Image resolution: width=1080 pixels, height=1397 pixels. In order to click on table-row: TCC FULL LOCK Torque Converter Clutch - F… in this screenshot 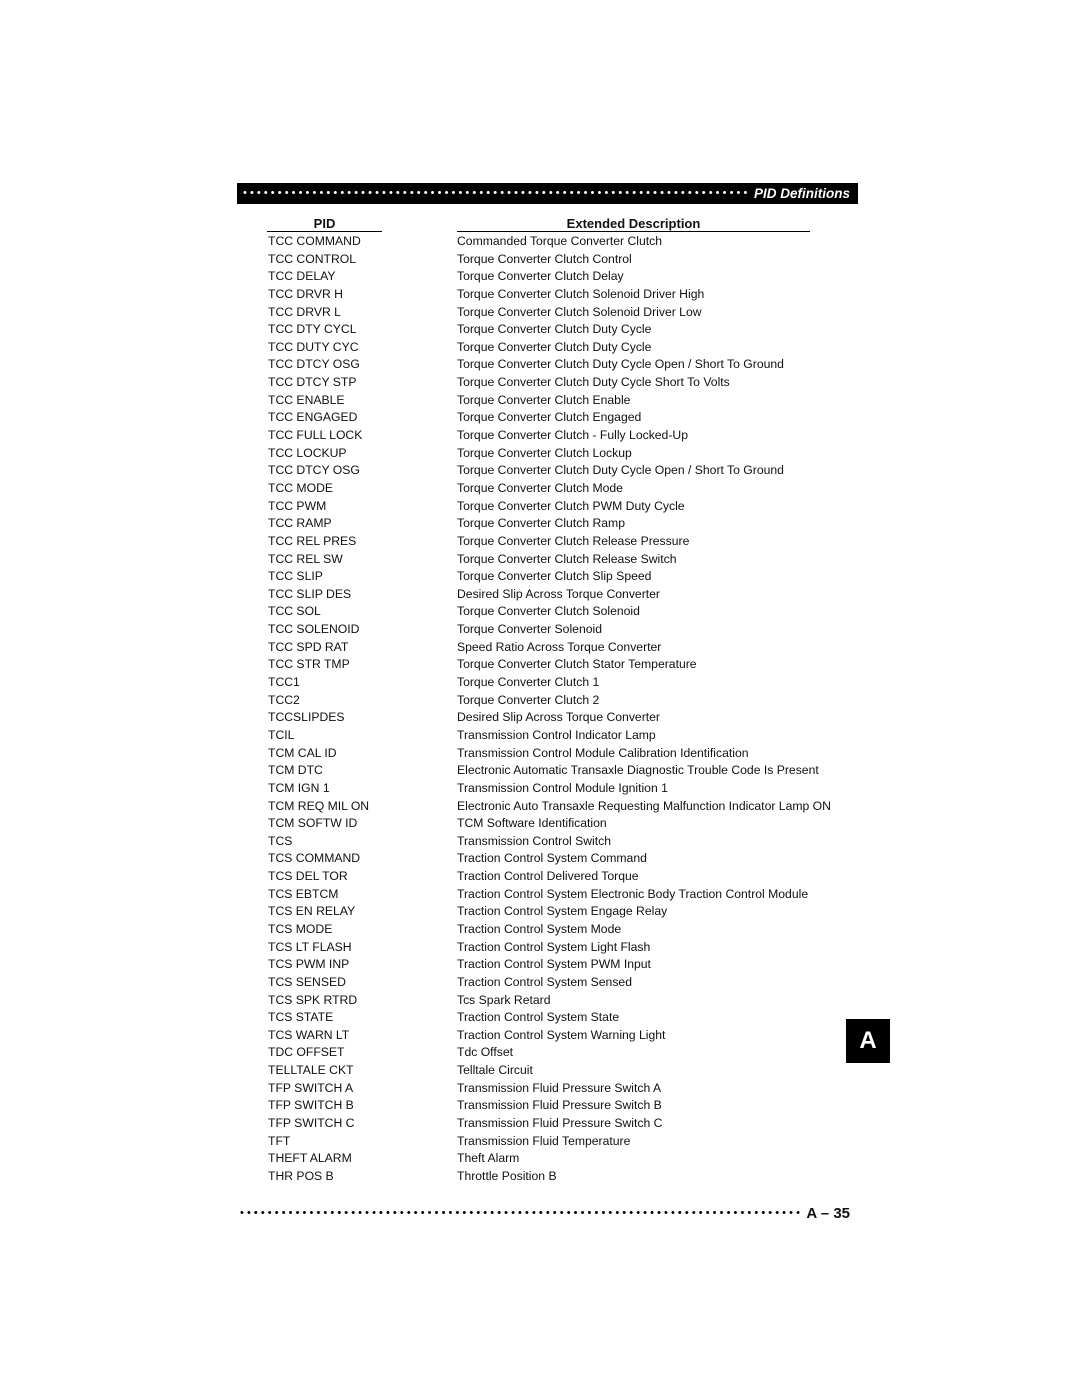, I will do `click(549, 436)`.